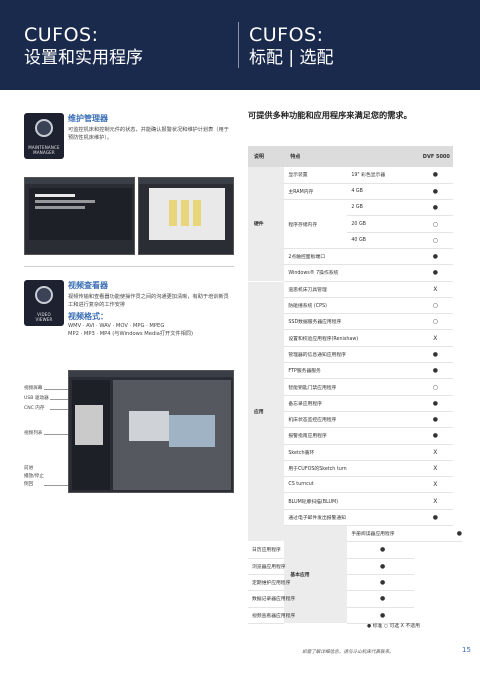 The image size is (480, 678). Describe the element at coordinates (61, 35) in the screenshot. I see `header-left-title: CUFOS:` at that location.